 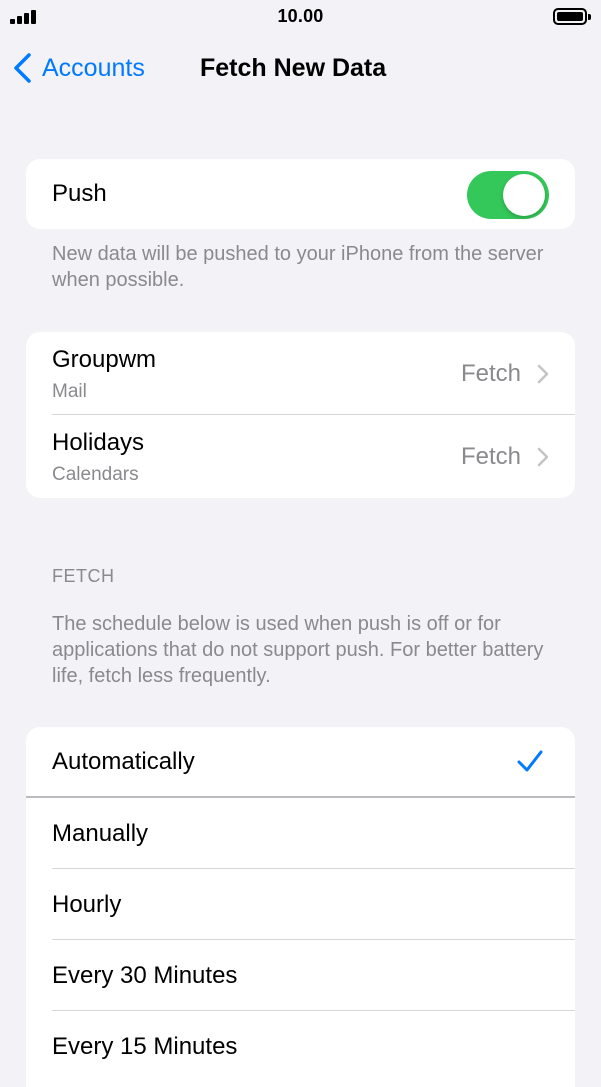 What do you see at coordinates (69, 391) in the screenshot?
I see `account-type: Mail` at bounding box center [69, 391].